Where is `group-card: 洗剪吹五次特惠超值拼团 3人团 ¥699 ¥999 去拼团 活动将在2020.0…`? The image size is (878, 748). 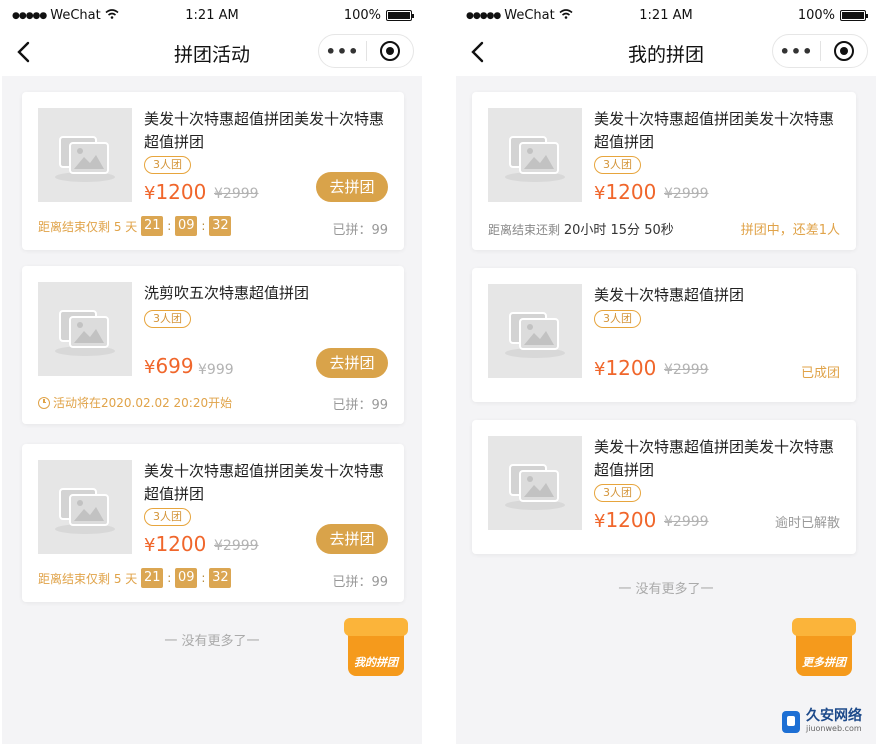
group-card: 洗剪吹五次特惠超值拼团 3人团 ¥699 ¥999 去拼团 活动将在2020.0… is located at coordinates (213, 345).